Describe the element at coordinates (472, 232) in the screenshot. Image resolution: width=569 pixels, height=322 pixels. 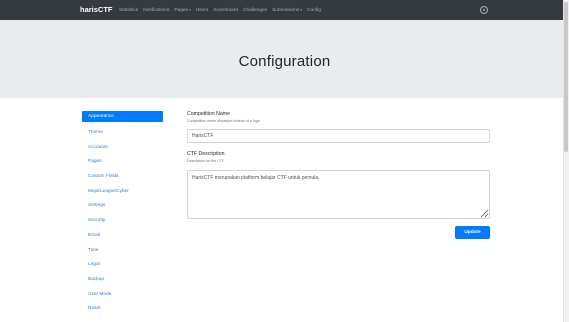
I see `update-button: Update` at that location.